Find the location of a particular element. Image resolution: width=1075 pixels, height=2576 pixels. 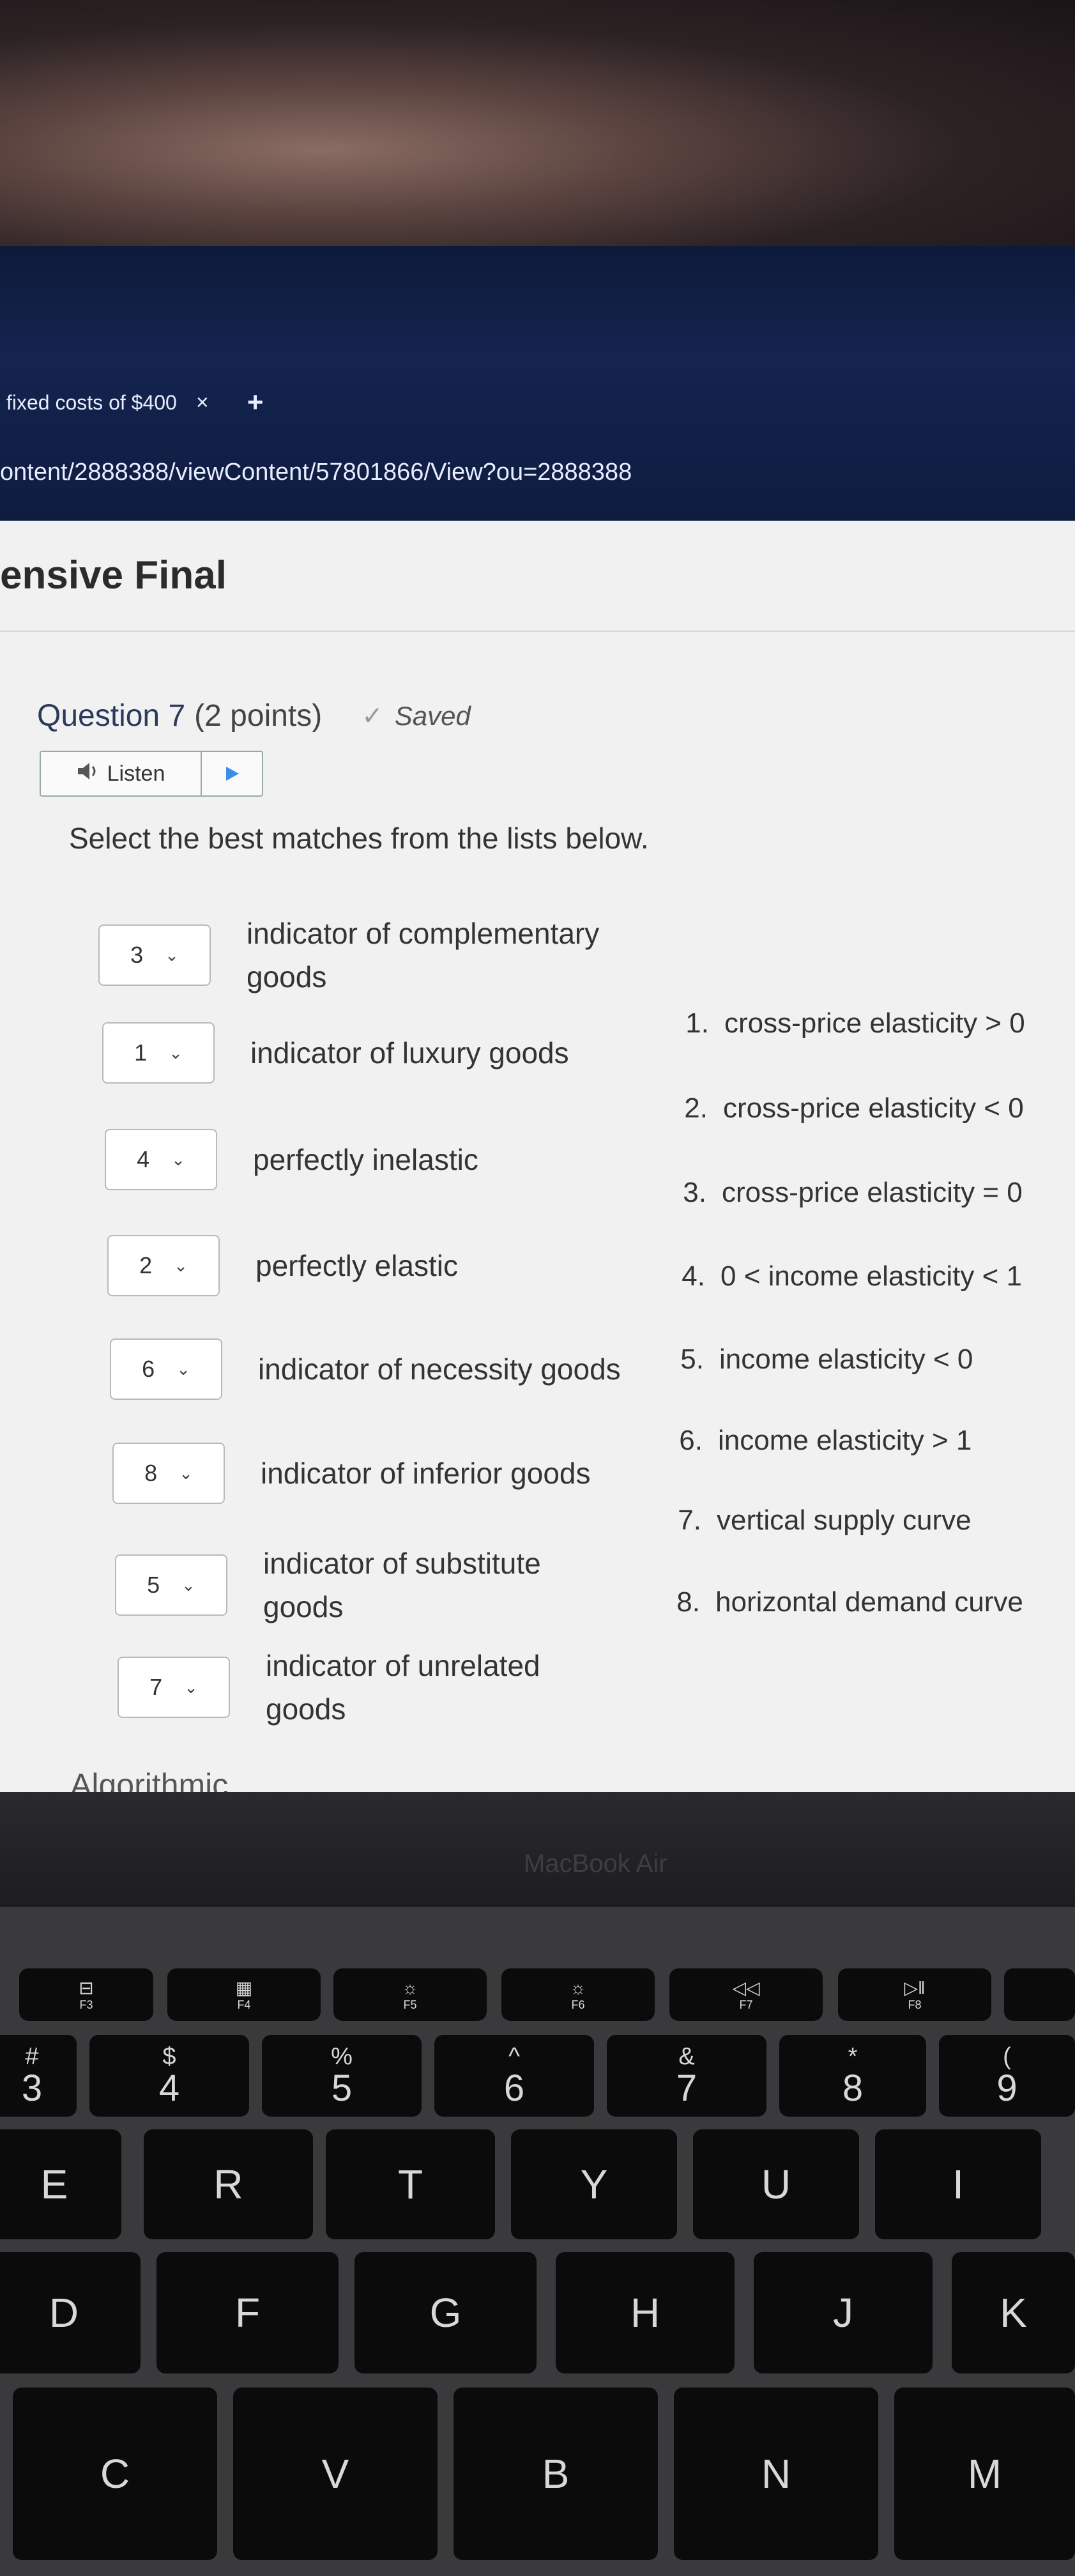

match-label: indicator of necessity goods is located at coordinates (439, 1369).